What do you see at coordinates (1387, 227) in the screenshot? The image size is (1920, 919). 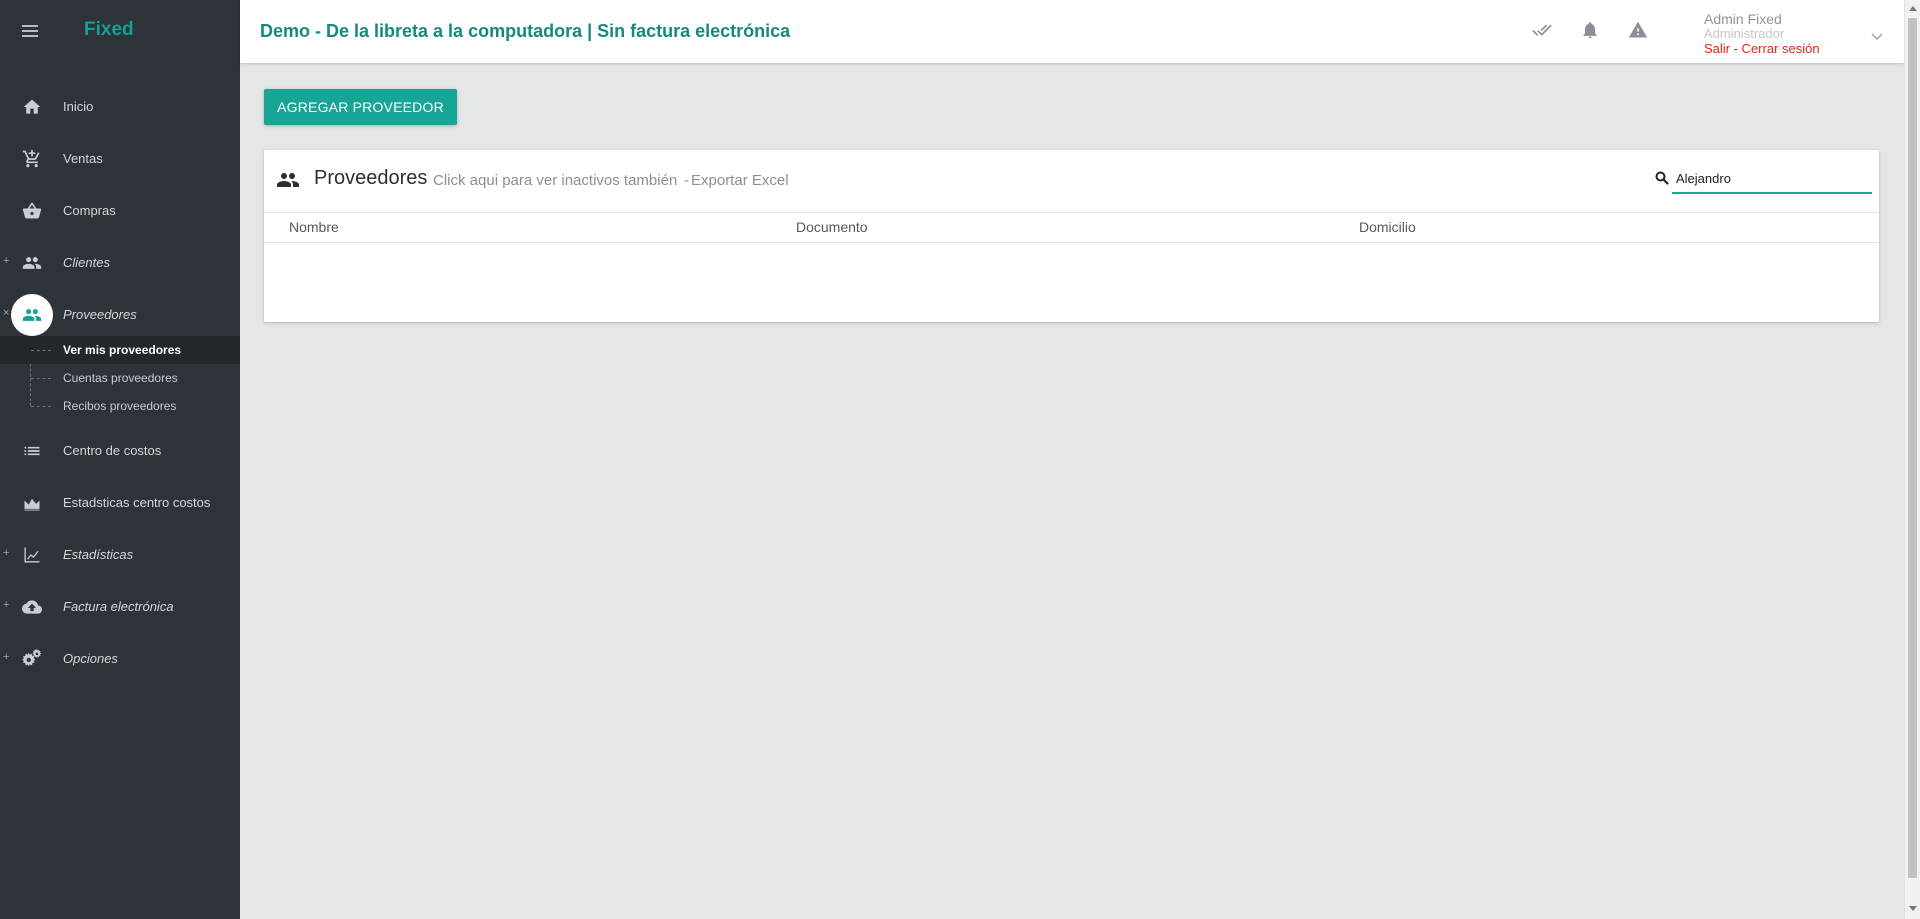 I see `column-header-domicilio: Domicilio` at bounding box center [1387, 227].